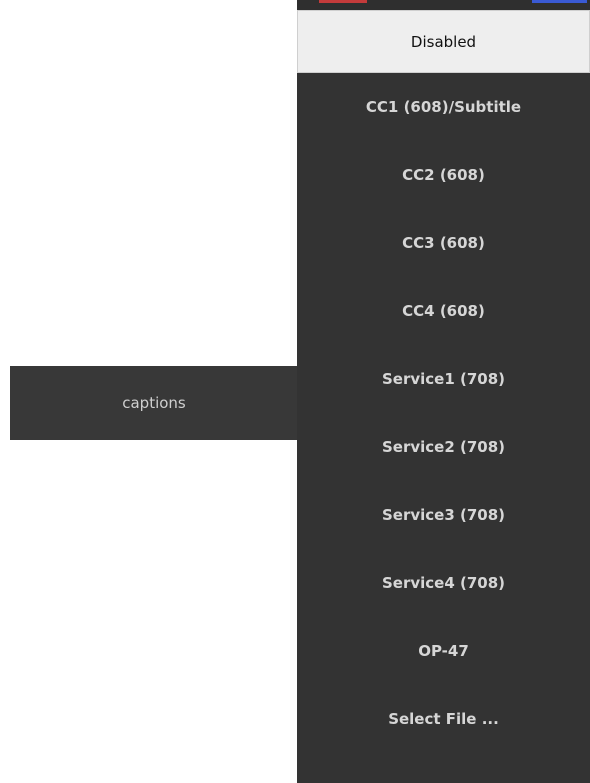  What do you see at coordinates (443, 515) in the screenshot?
I see `menu-item-service3: Service3 (708)` at bounding box center [443, 515].